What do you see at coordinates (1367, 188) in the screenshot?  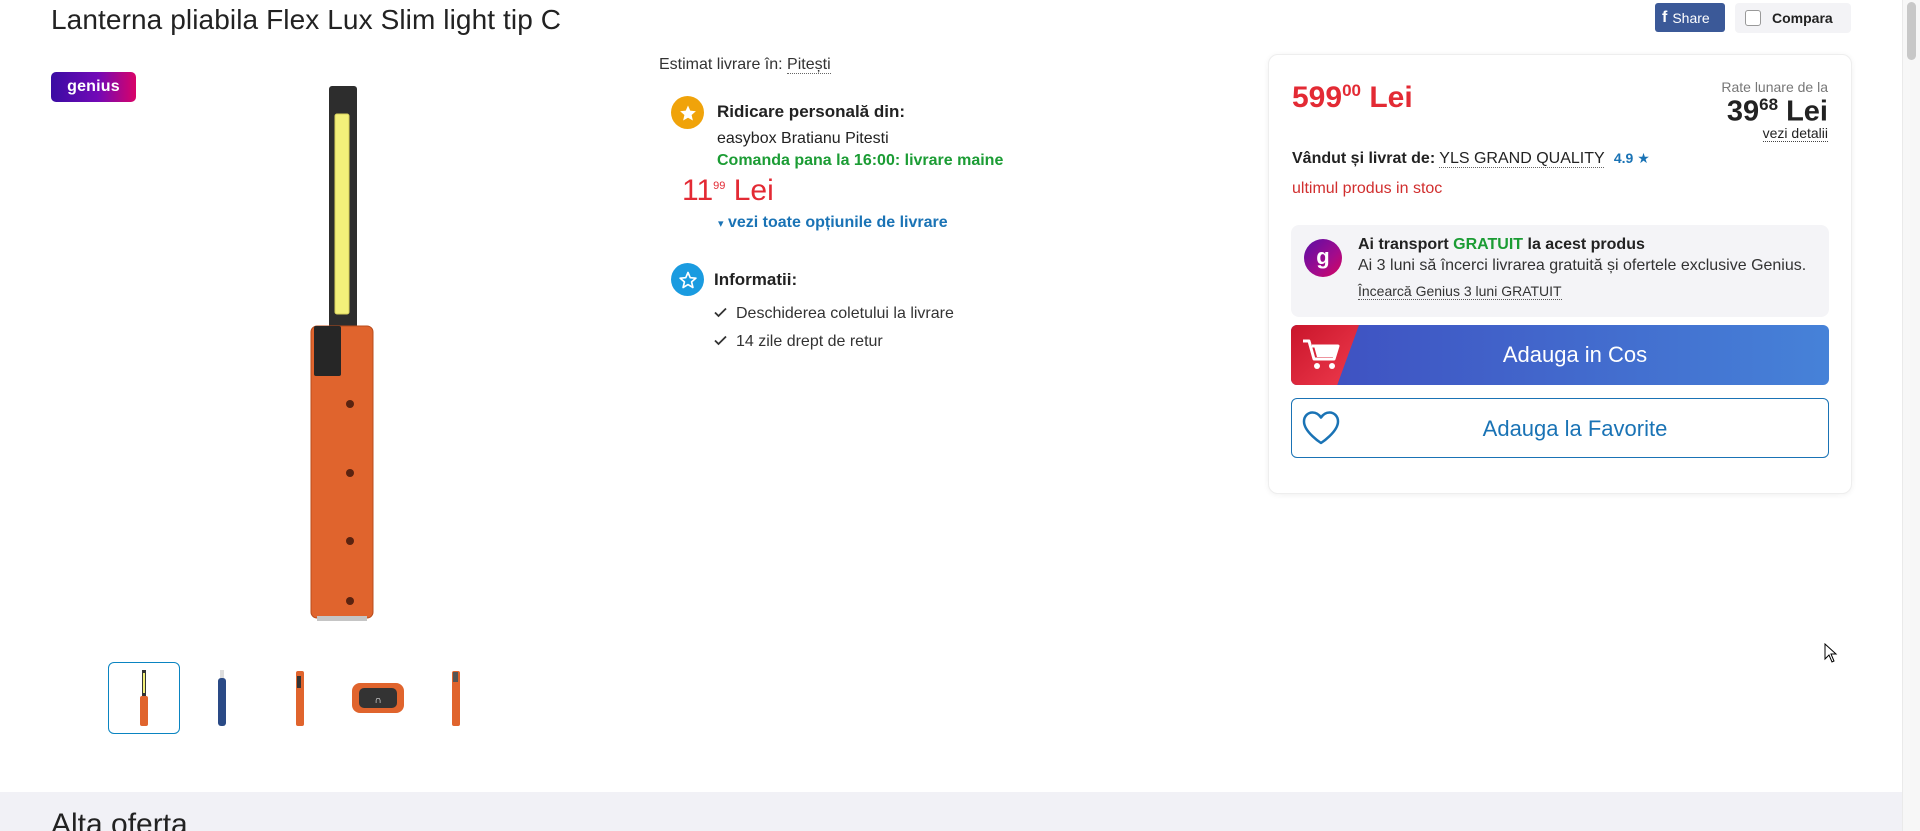 I see `stock-status: ultimul produs in stoc` at bounding box center [1367, 188].